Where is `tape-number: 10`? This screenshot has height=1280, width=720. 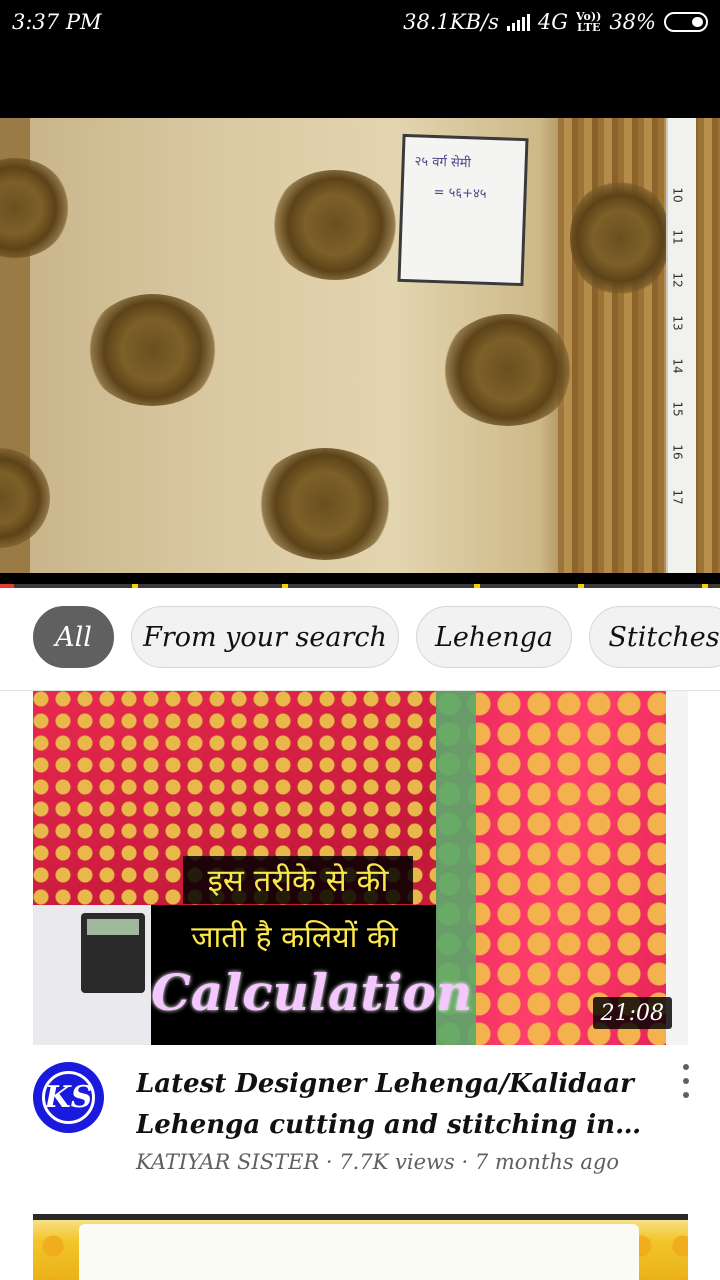 tape-number: 10 is located at coordinates (677, 195).